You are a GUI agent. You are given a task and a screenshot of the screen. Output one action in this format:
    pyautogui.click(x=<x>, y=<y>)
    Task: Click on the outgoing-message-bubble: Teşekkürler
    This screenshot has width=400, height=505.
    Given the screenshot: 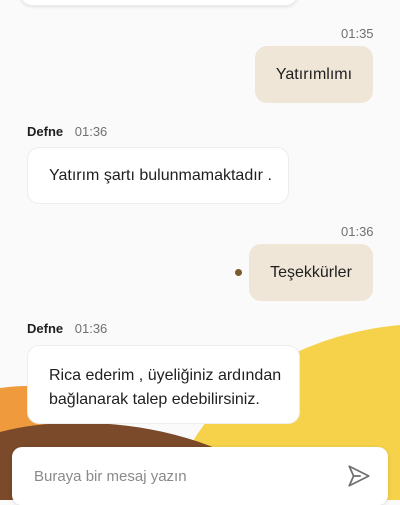 What is the action you would take?
    pyautogui.click(x=311, y=272)
    